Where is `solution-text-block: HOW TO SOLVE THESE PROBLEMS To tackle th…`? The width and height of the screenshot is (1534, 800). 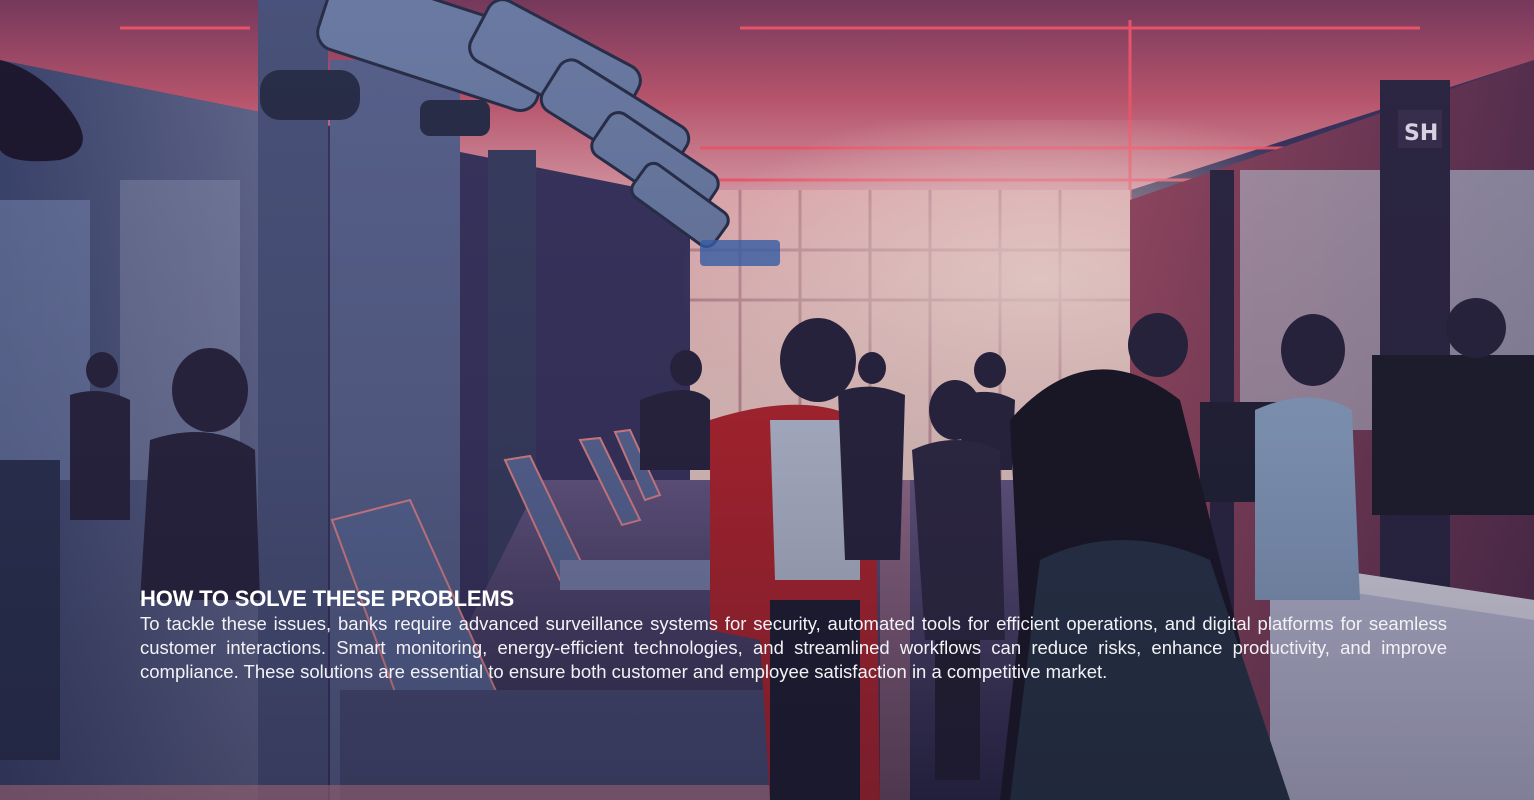 solution-text-block: HOW TO SOLVE THESE PROBLEMS To tackle th… is located at coordinates (793, 635).